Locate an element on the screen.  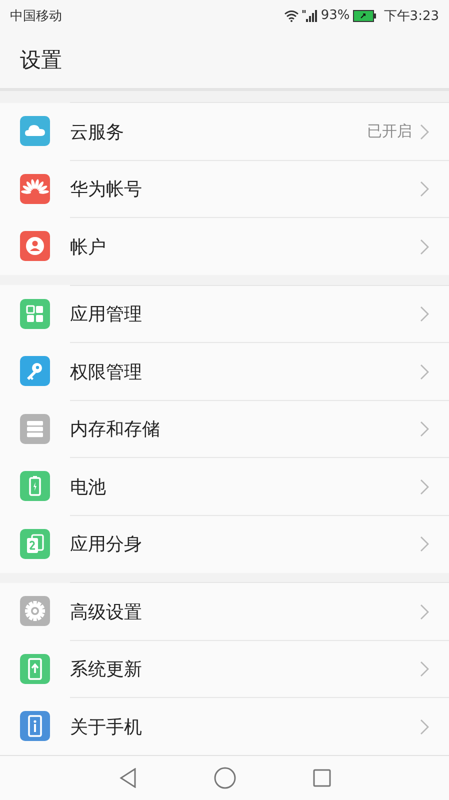
cards-icon is located at coordinates (35, 543).